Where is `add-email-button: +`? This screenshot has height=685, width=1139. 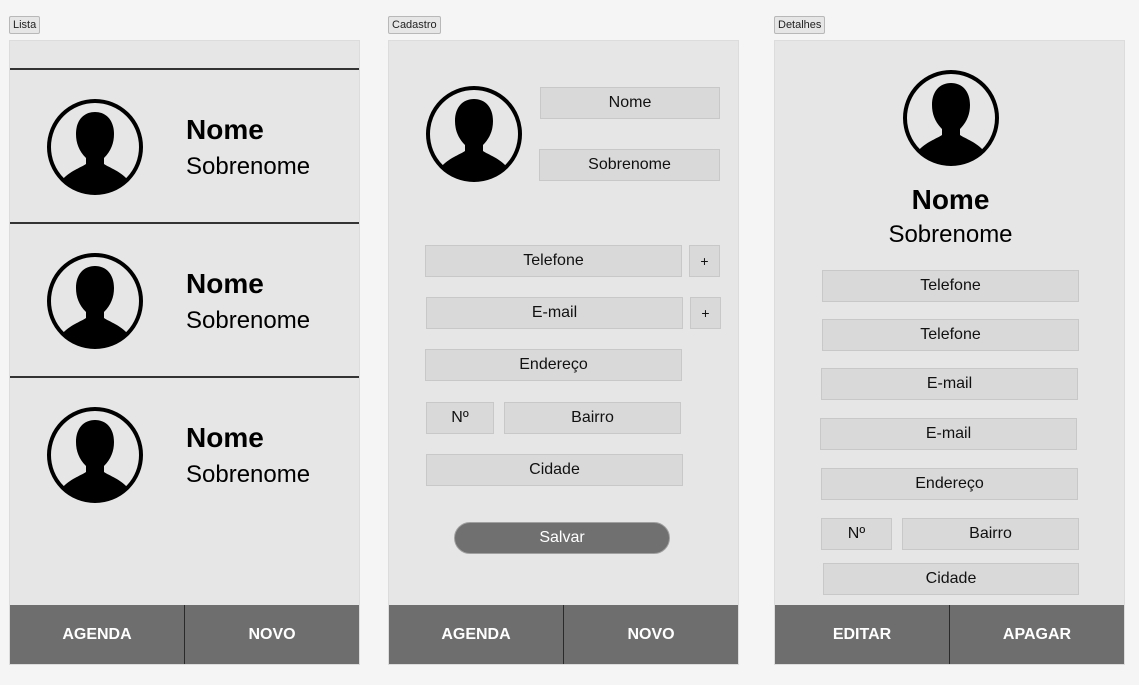 add-email-button: + is located at coordinates (705, 313).